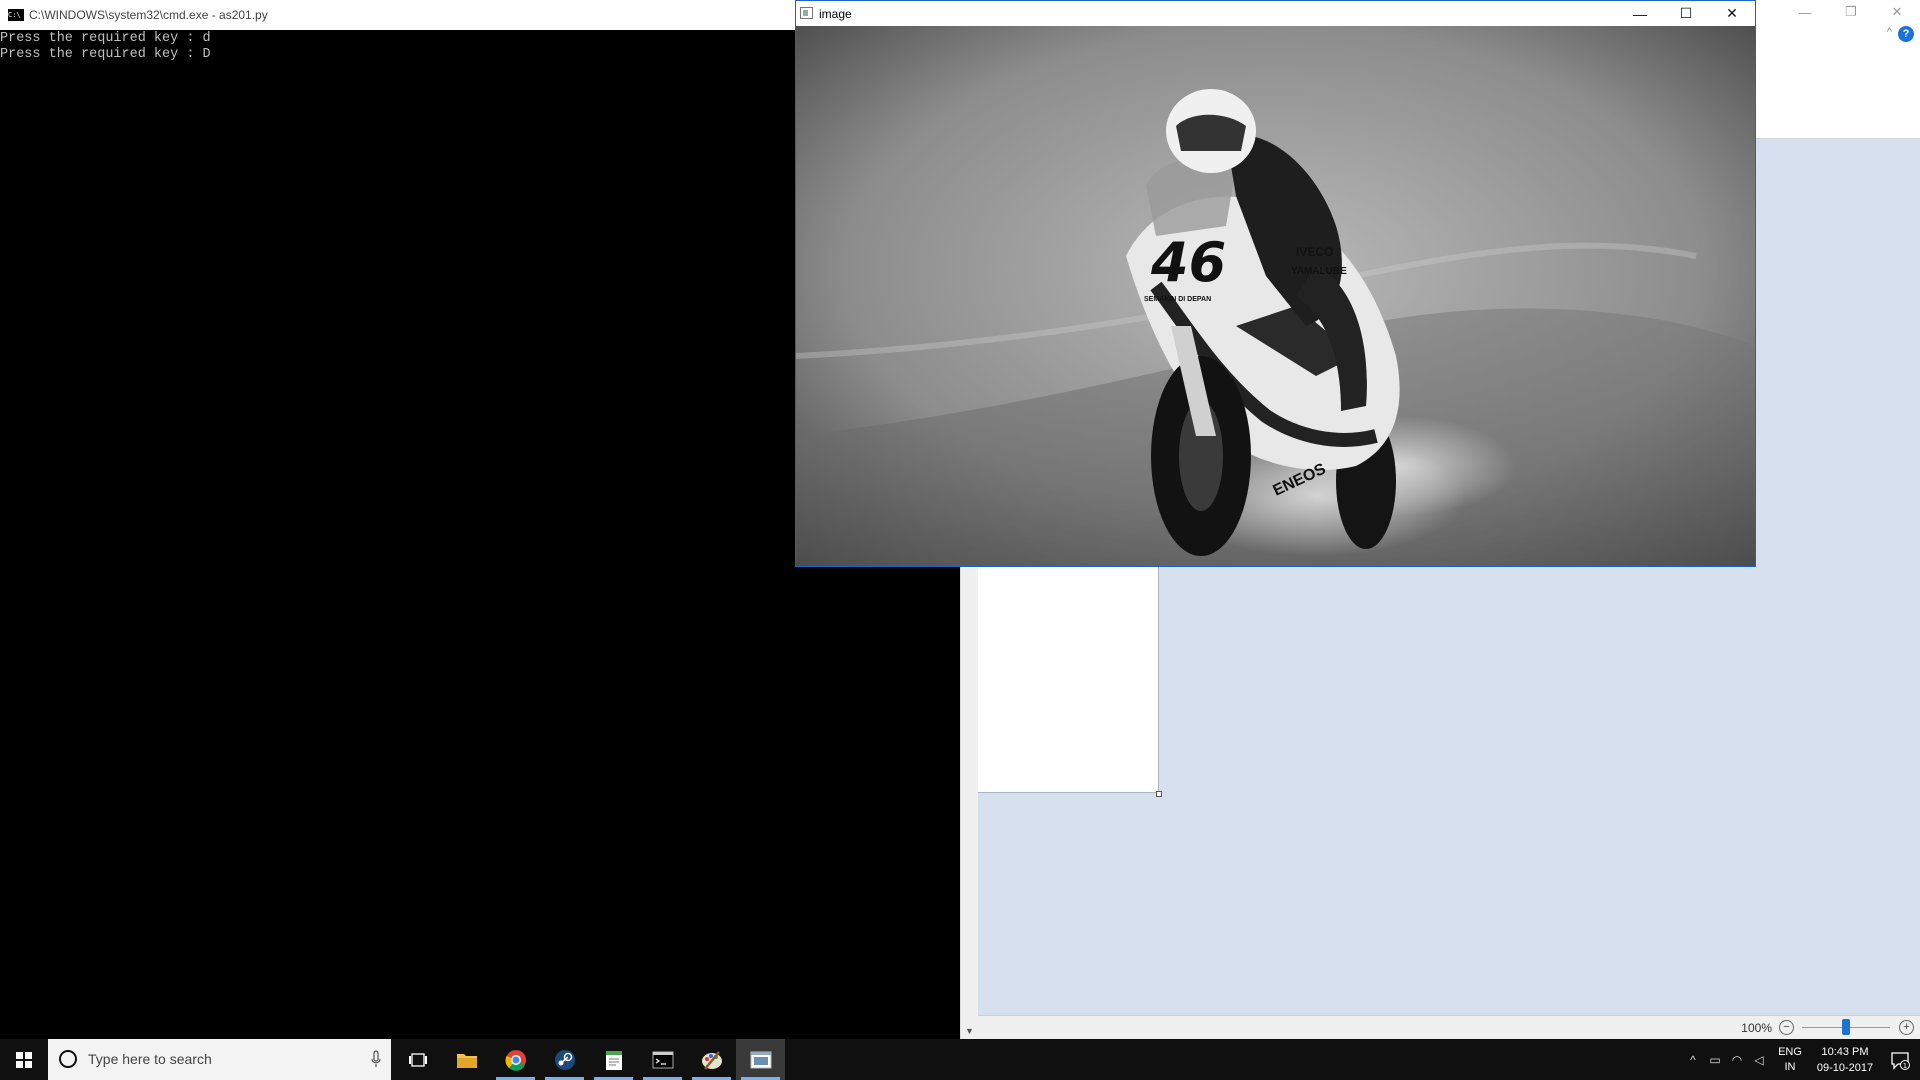 Image resolution: width=1920 pixels, height=1080 pixels. What do you see at coordinates (1756, 1028) in the screenshot?
I see `zoom-level: 100%` at bounding box center [1756, 1028].